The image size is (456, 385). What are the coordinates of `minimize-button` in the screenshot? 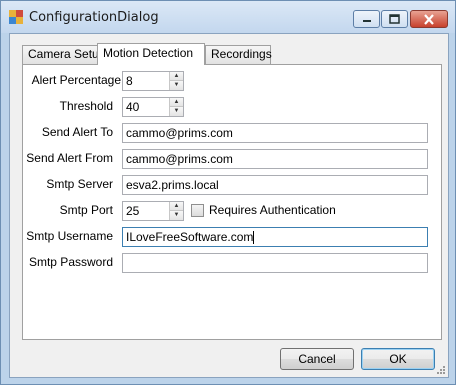 It's located at (366, 19).